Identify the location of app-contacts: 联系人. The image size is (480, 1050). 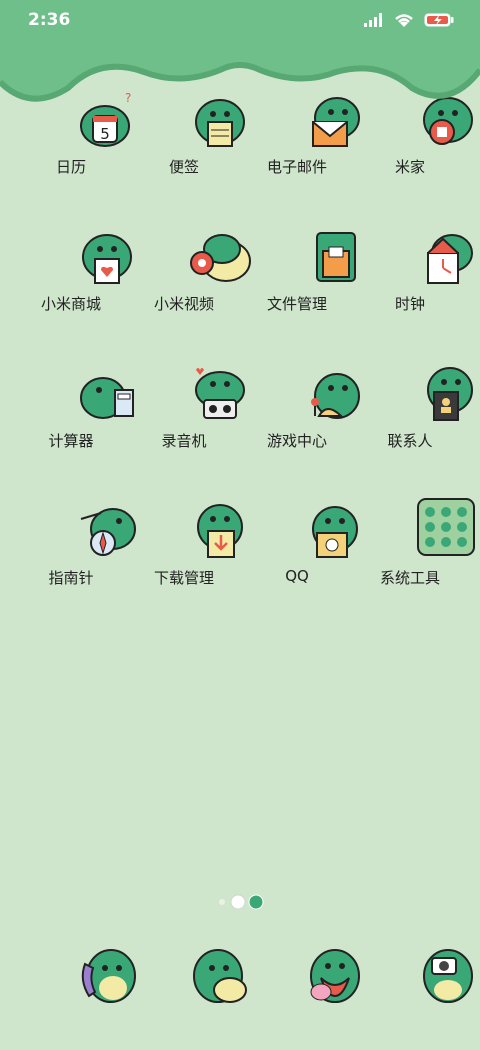
(414, 415).